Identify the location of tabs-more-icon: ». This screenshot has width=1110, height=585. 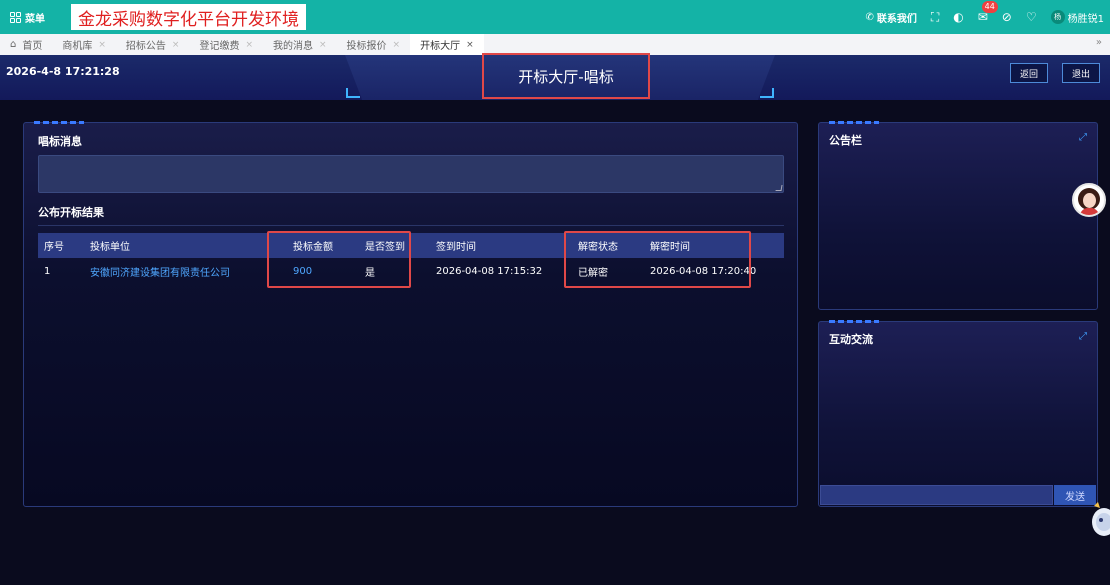
(1099, 42).